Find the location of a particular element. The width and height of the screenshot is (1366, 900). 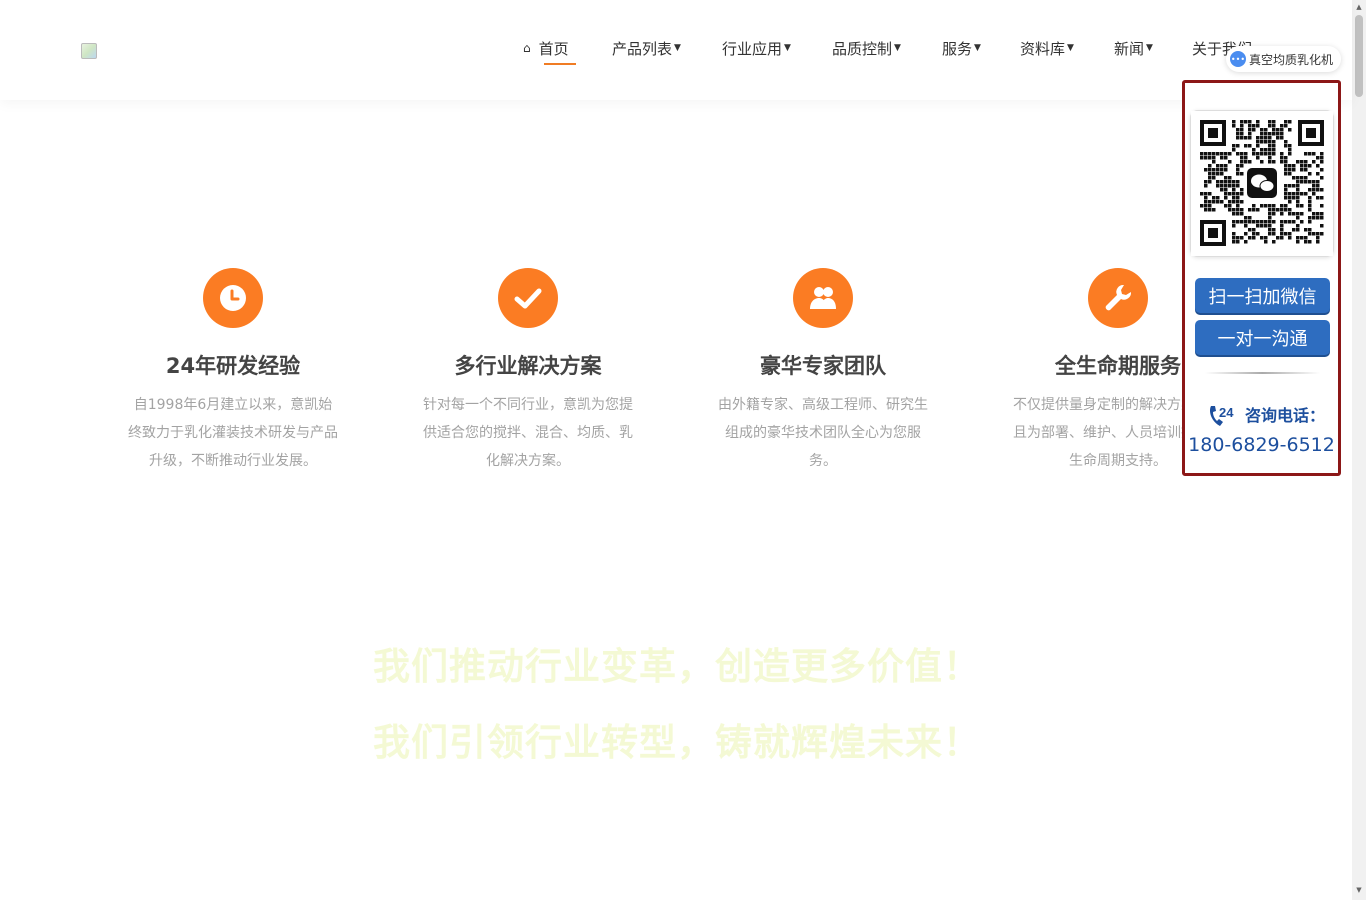

nav-item-news: 新闻 ▼ is located at coordinates (1133, 53).